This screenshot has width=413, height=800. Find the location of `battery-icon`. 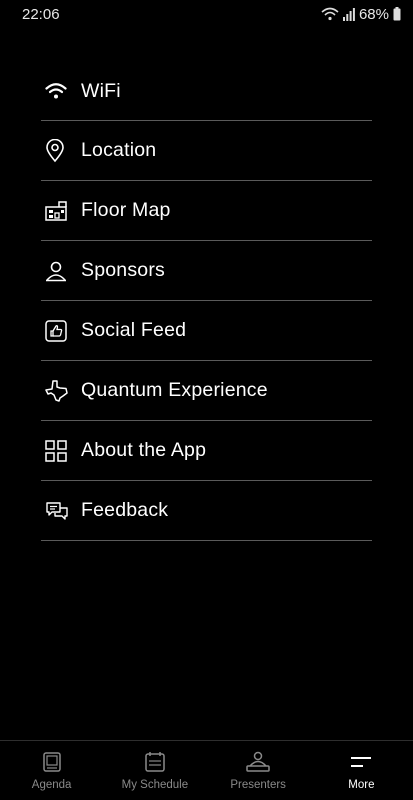

battery-icon is located at coordinates (397, 14).